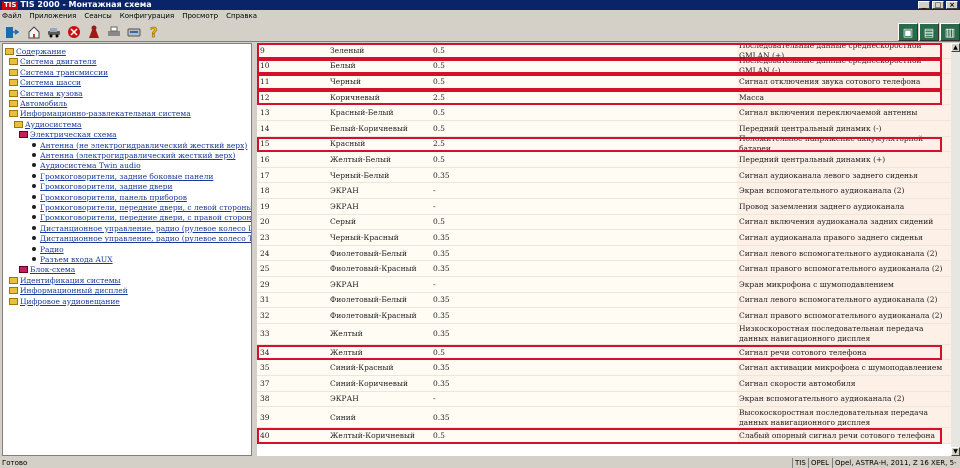 The image size is (960, 468). I want to click on tree-node: Аудиосистема Twin audio, so click(86, 165).